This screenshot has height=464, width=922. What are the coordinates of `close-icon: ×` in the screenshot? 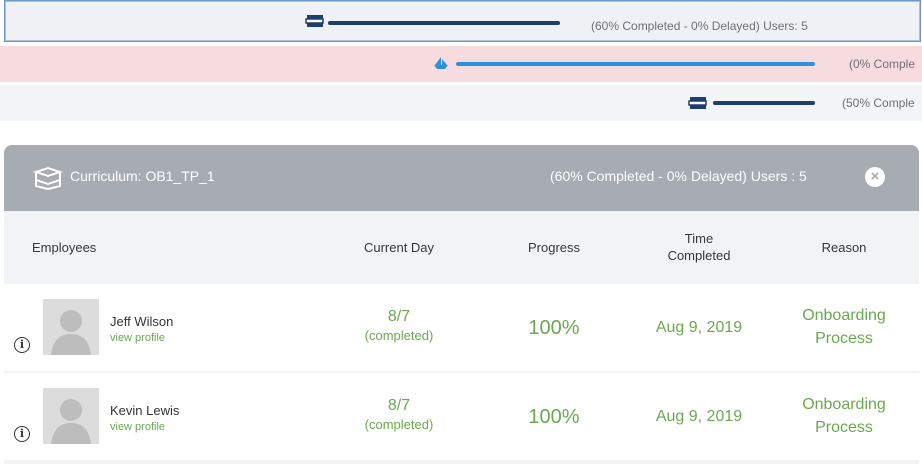 It's located at (875, 176).